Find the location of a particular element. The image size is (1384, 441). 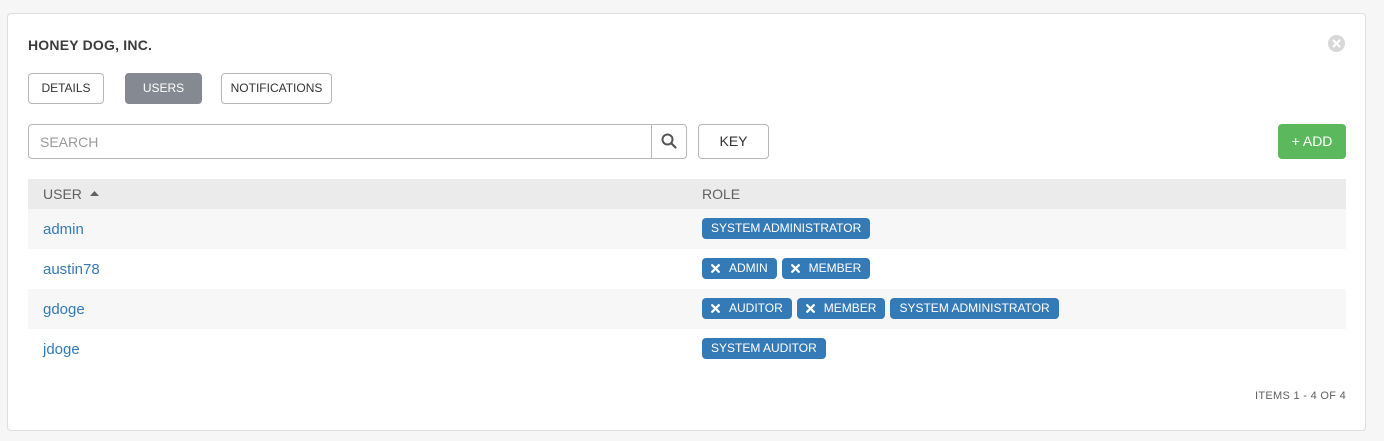

key-button: KEY is located at coordinates (733, 141).